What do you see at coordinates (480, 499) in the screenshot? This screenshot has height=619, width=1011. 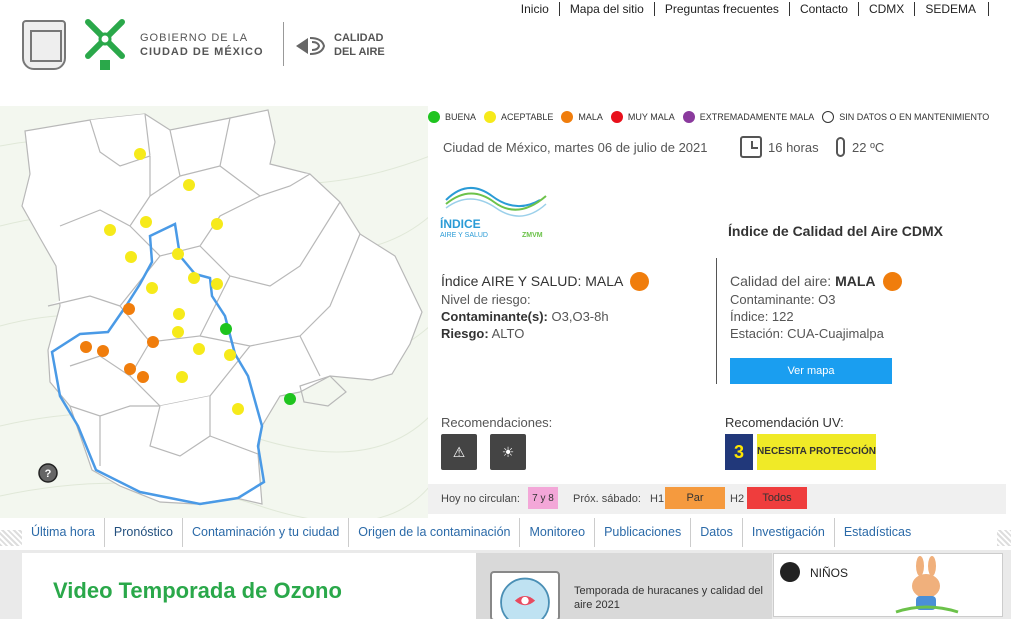 I see `hoy-no-circula-label: Hoy no circulan:` at bounding box center [480, 499].